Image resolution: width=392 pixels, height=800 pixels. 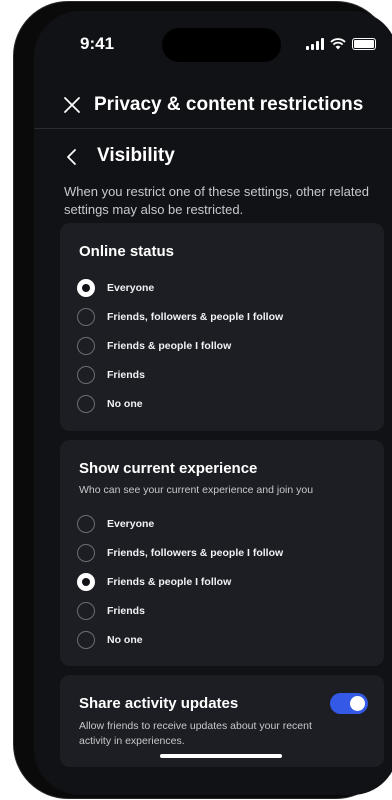 I want to click on page-title: Privacy & content restrictions, so click(x=229, y=104).